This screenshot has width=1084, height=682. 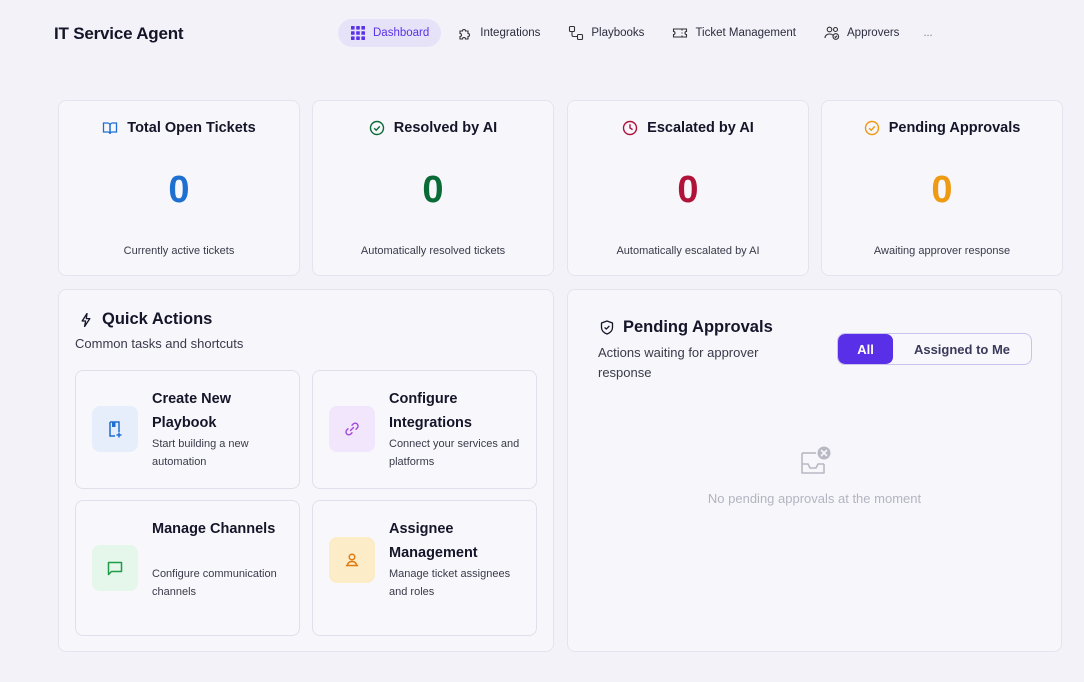 I want to click on nav-item-playbooks: Playbooks, so click(x=606, y=33).